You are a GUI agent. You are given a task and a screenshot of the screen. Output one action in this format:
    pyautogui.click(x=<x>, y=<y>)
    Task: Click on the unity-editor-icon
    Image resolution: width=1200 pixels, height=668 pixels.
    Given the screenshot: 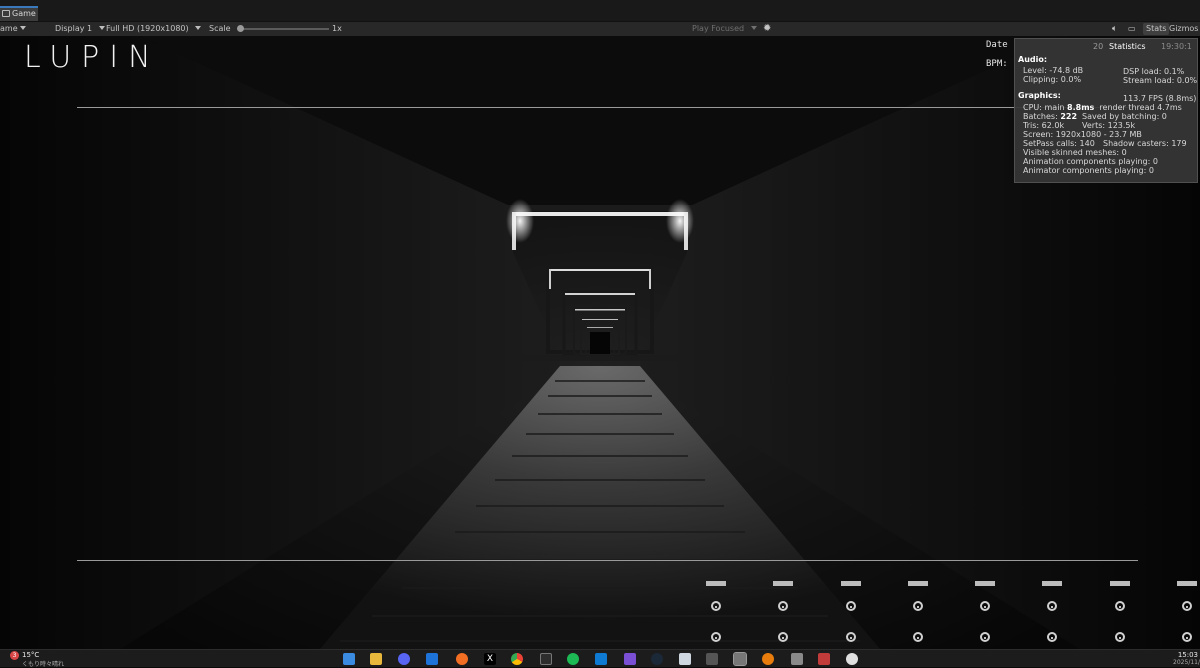 What is the action you would take?
    pyautogui.click(x=740, y=659)
    